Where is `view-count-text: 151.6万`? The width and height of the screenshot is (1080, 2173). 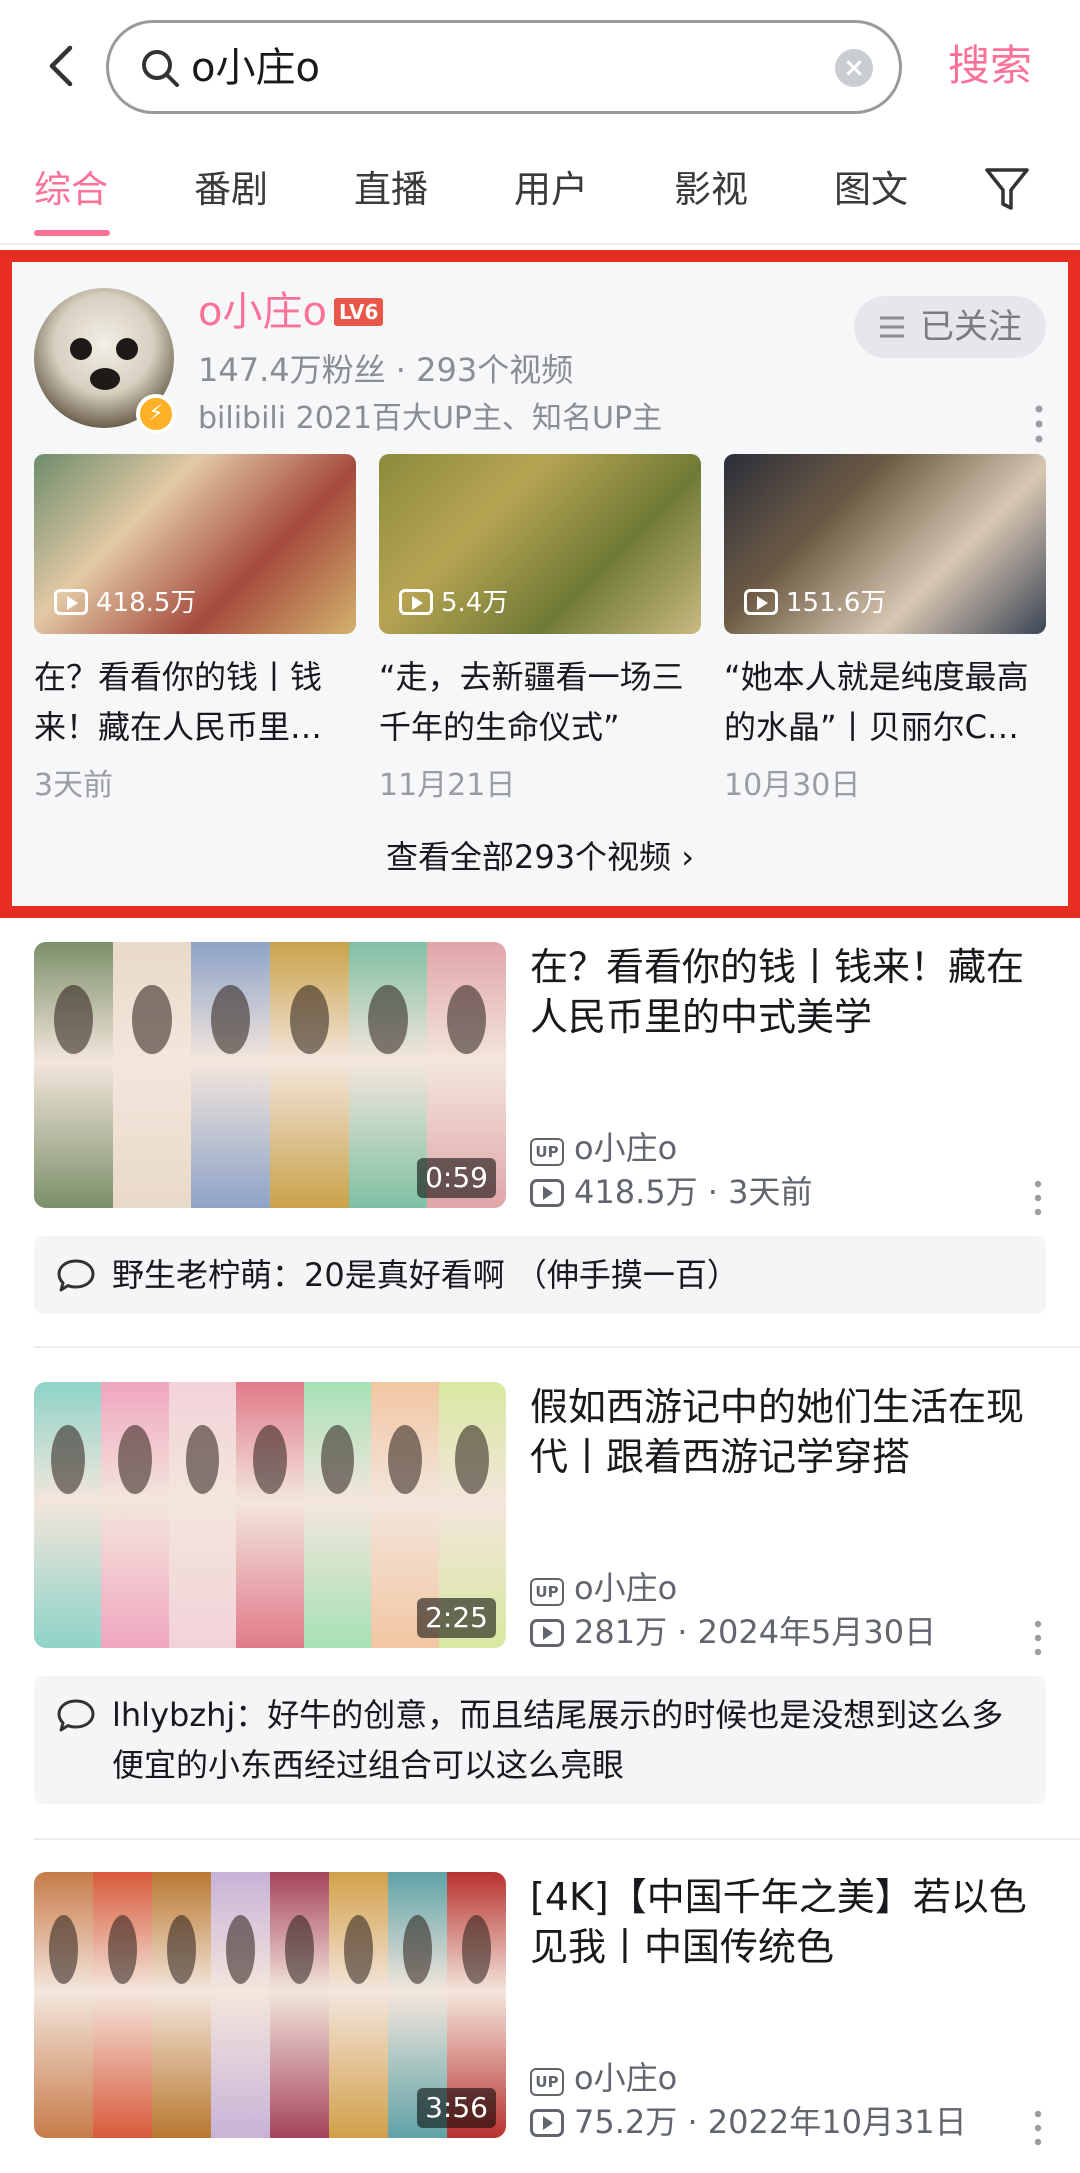 view-count-text: 151.6万 is located at coordinates (836, 603).